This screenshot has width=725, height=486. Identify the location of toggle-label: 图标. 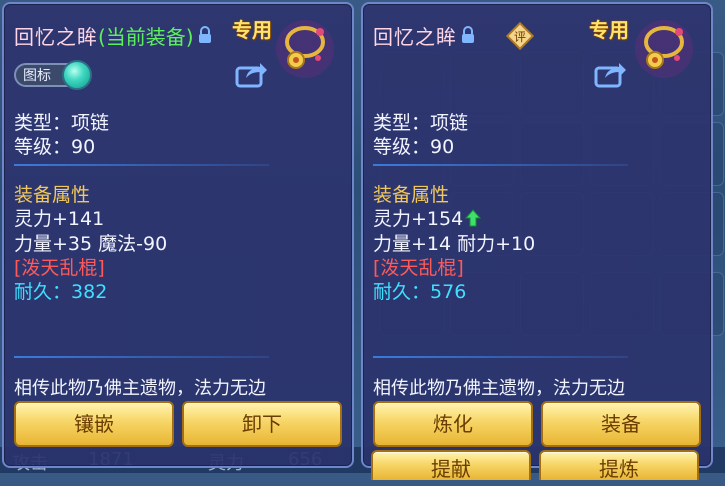
(37, 76).